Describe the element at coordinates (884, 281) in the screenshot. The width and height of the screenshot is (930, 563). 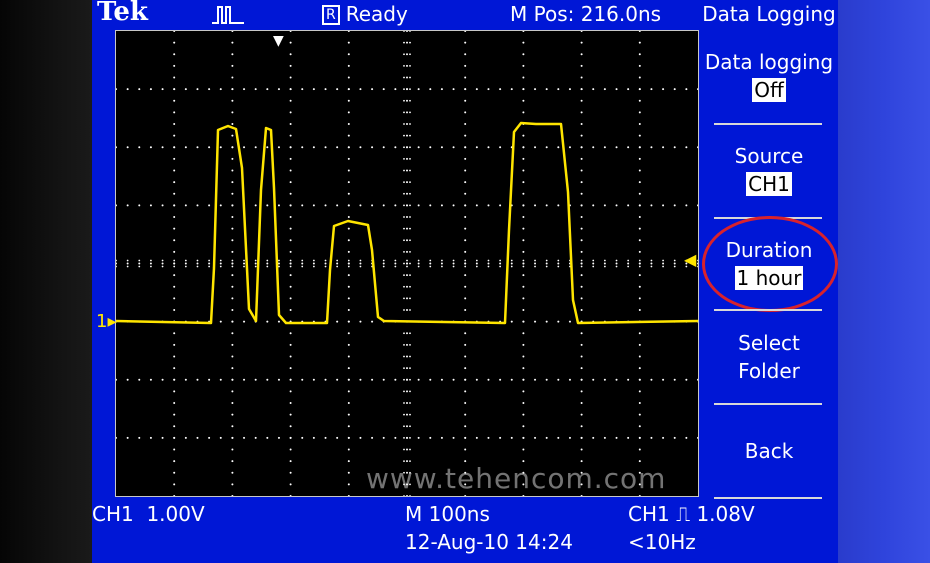
I see `device-bezel-right` at that location.